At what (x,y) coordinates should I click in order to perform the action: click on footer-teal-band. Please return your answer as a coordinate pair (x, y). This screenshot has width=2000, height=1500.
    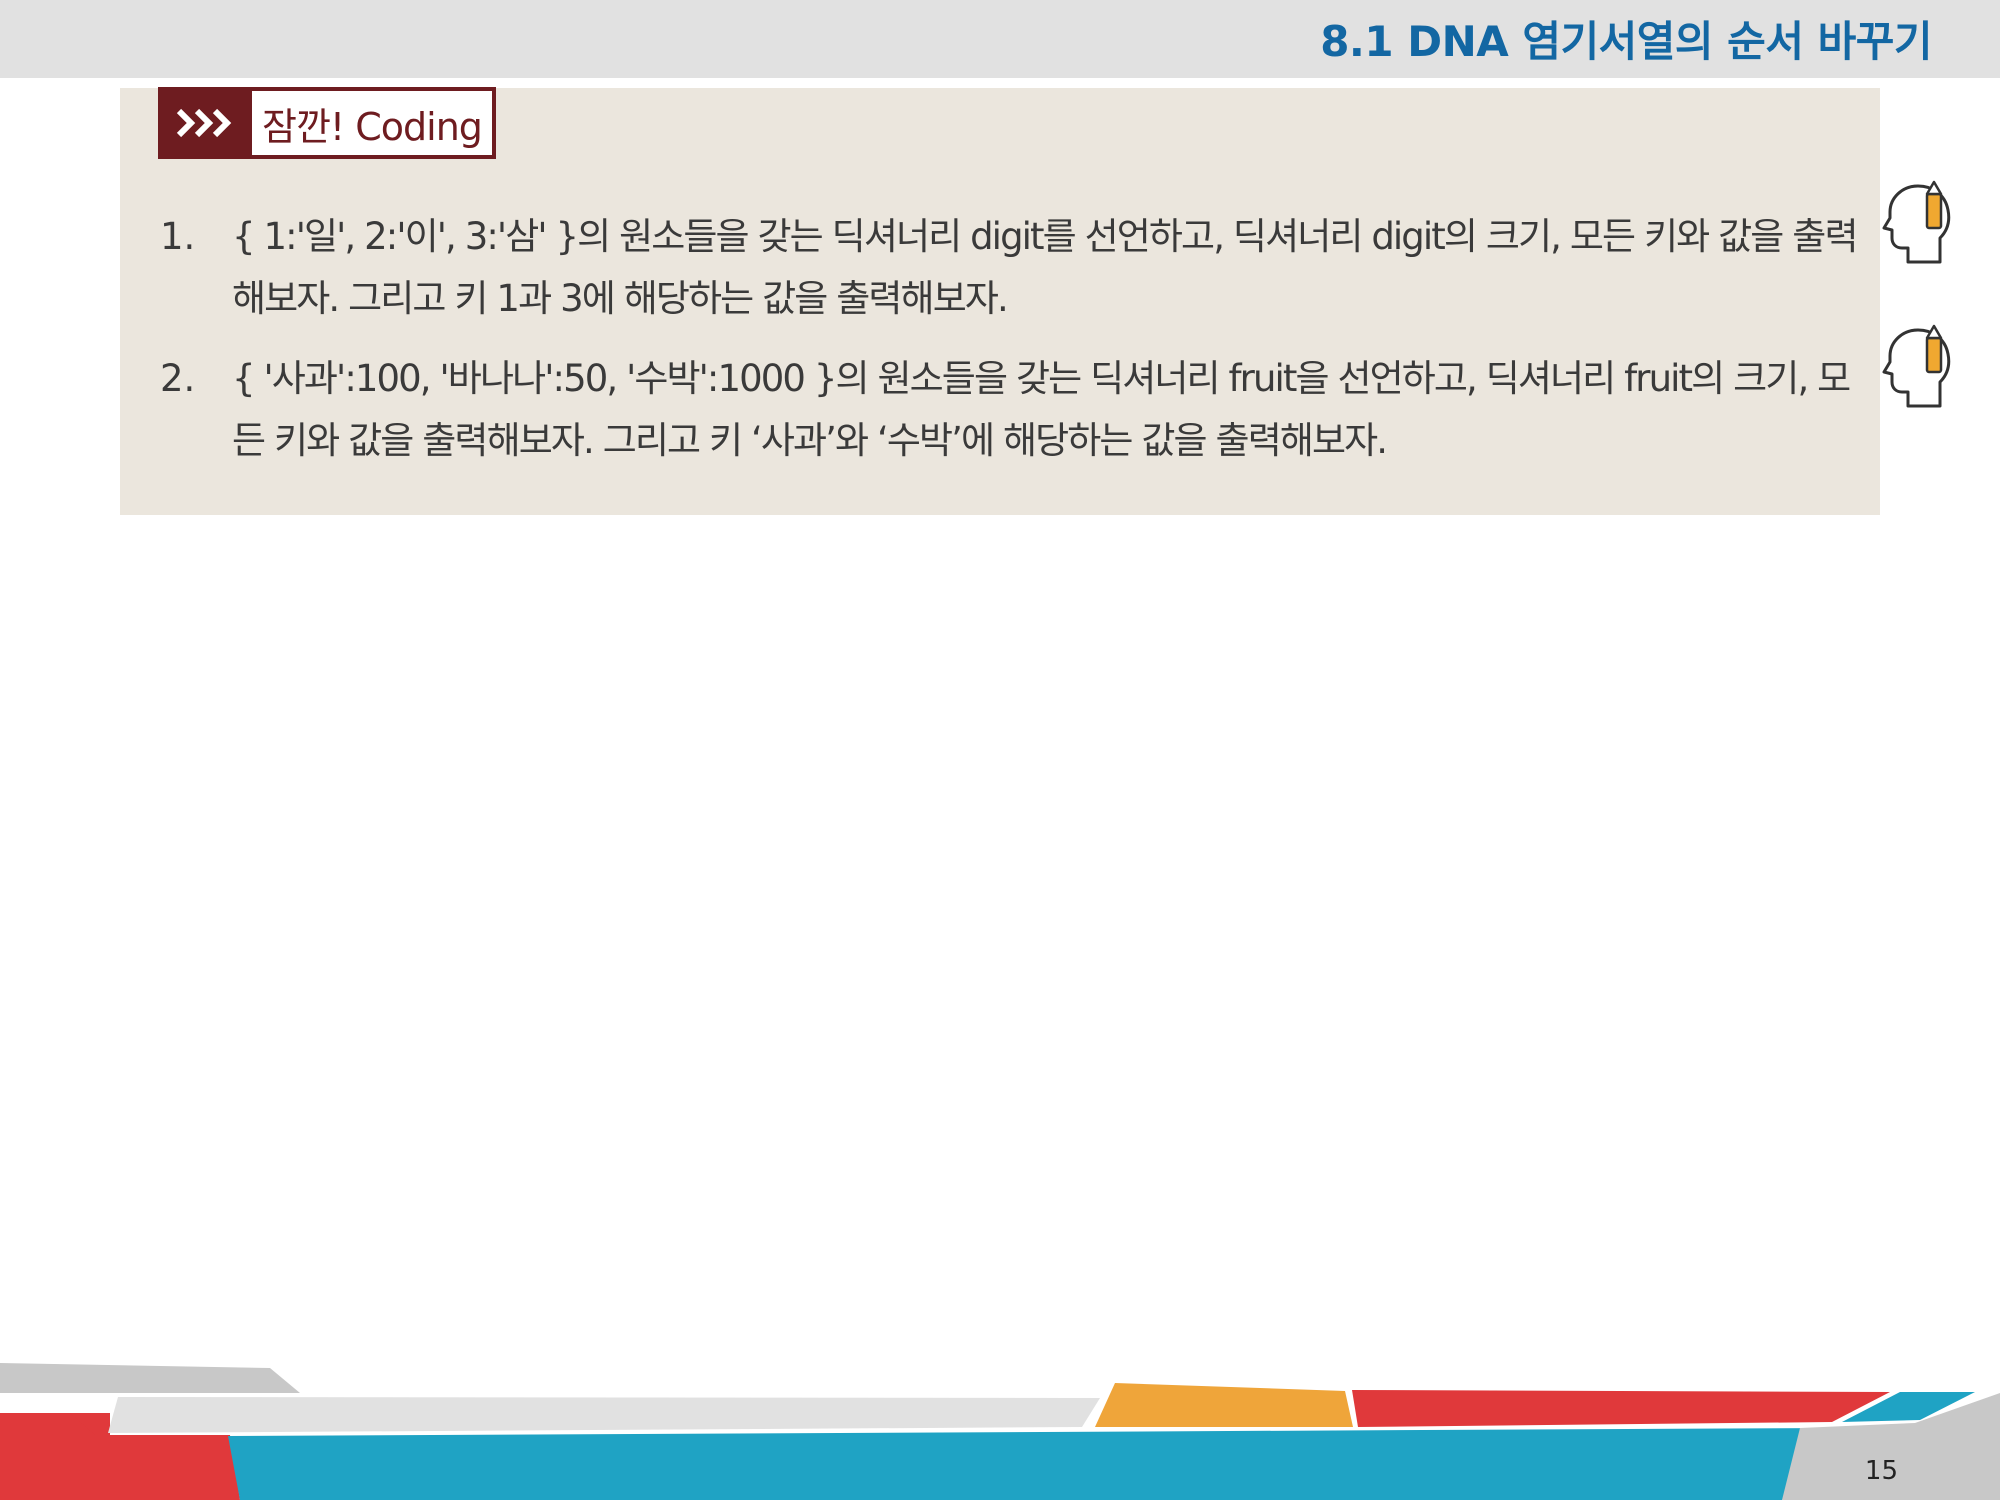
    Looking at the image, I should click on (1031, 1464).